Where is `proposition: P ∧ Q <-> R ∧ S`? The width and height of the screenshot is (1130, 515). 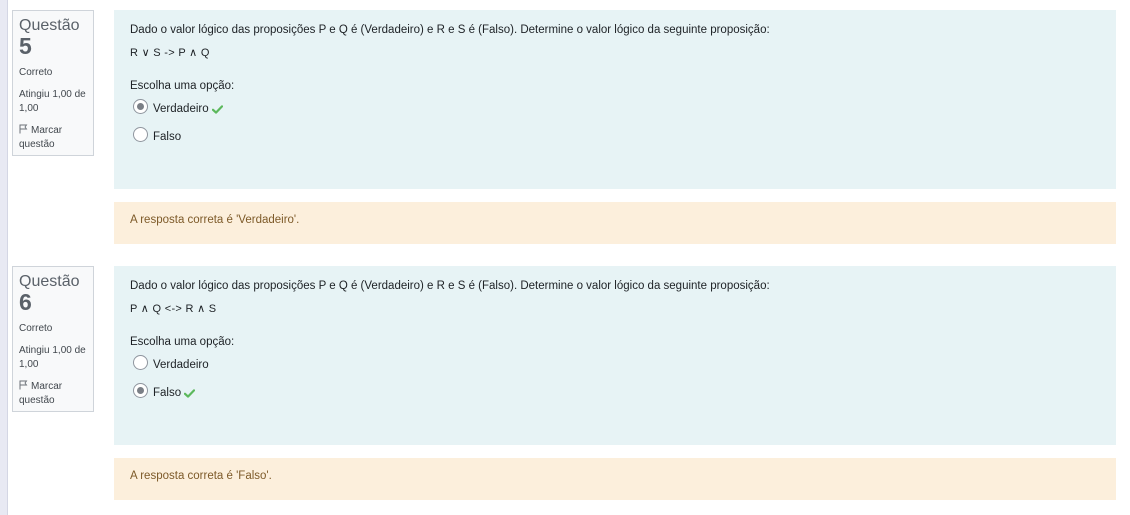
proposition: P ∧ Q <-> R ∧ S is located at coordinates (173, 309).